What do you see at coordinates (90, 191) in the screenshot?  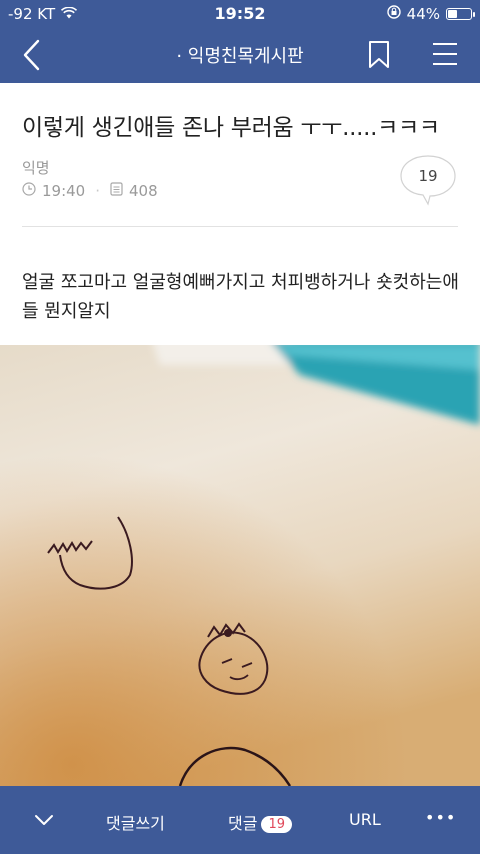 I see `post-meta: 19:40 · 408` at bounding box center [90, 191].